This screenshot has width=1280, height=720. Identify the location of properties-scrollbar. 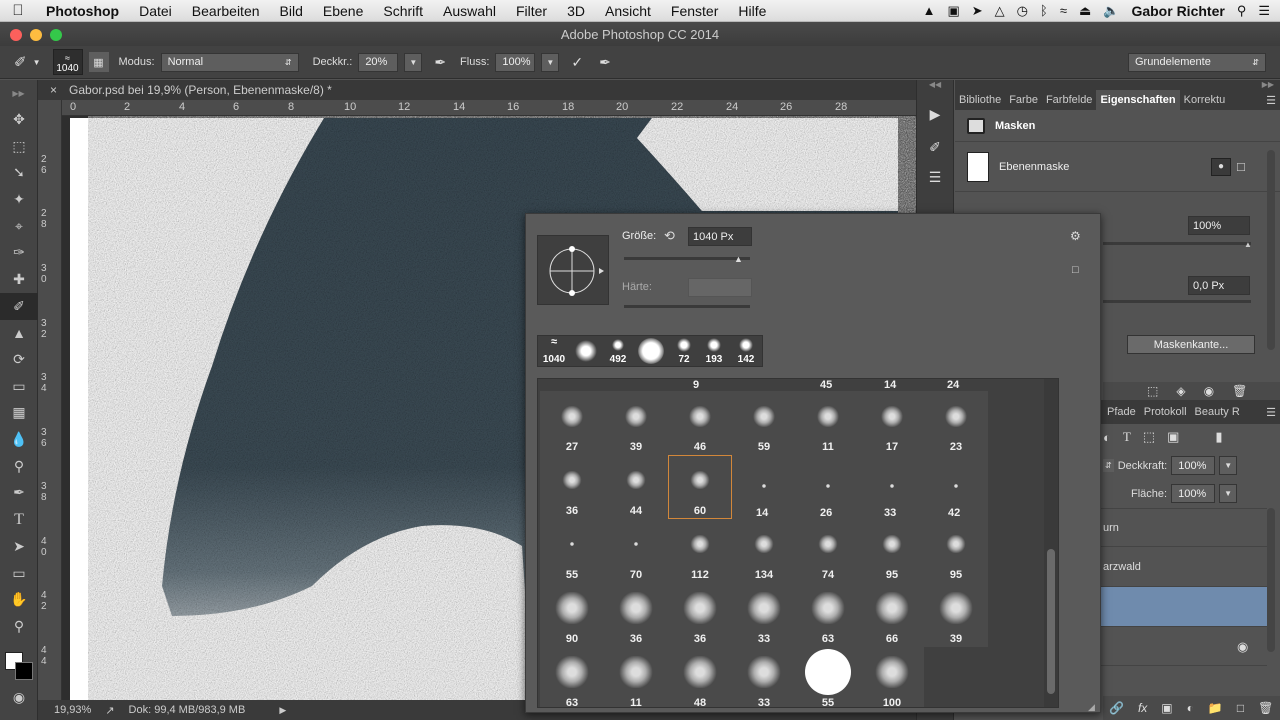
(1271, 250).